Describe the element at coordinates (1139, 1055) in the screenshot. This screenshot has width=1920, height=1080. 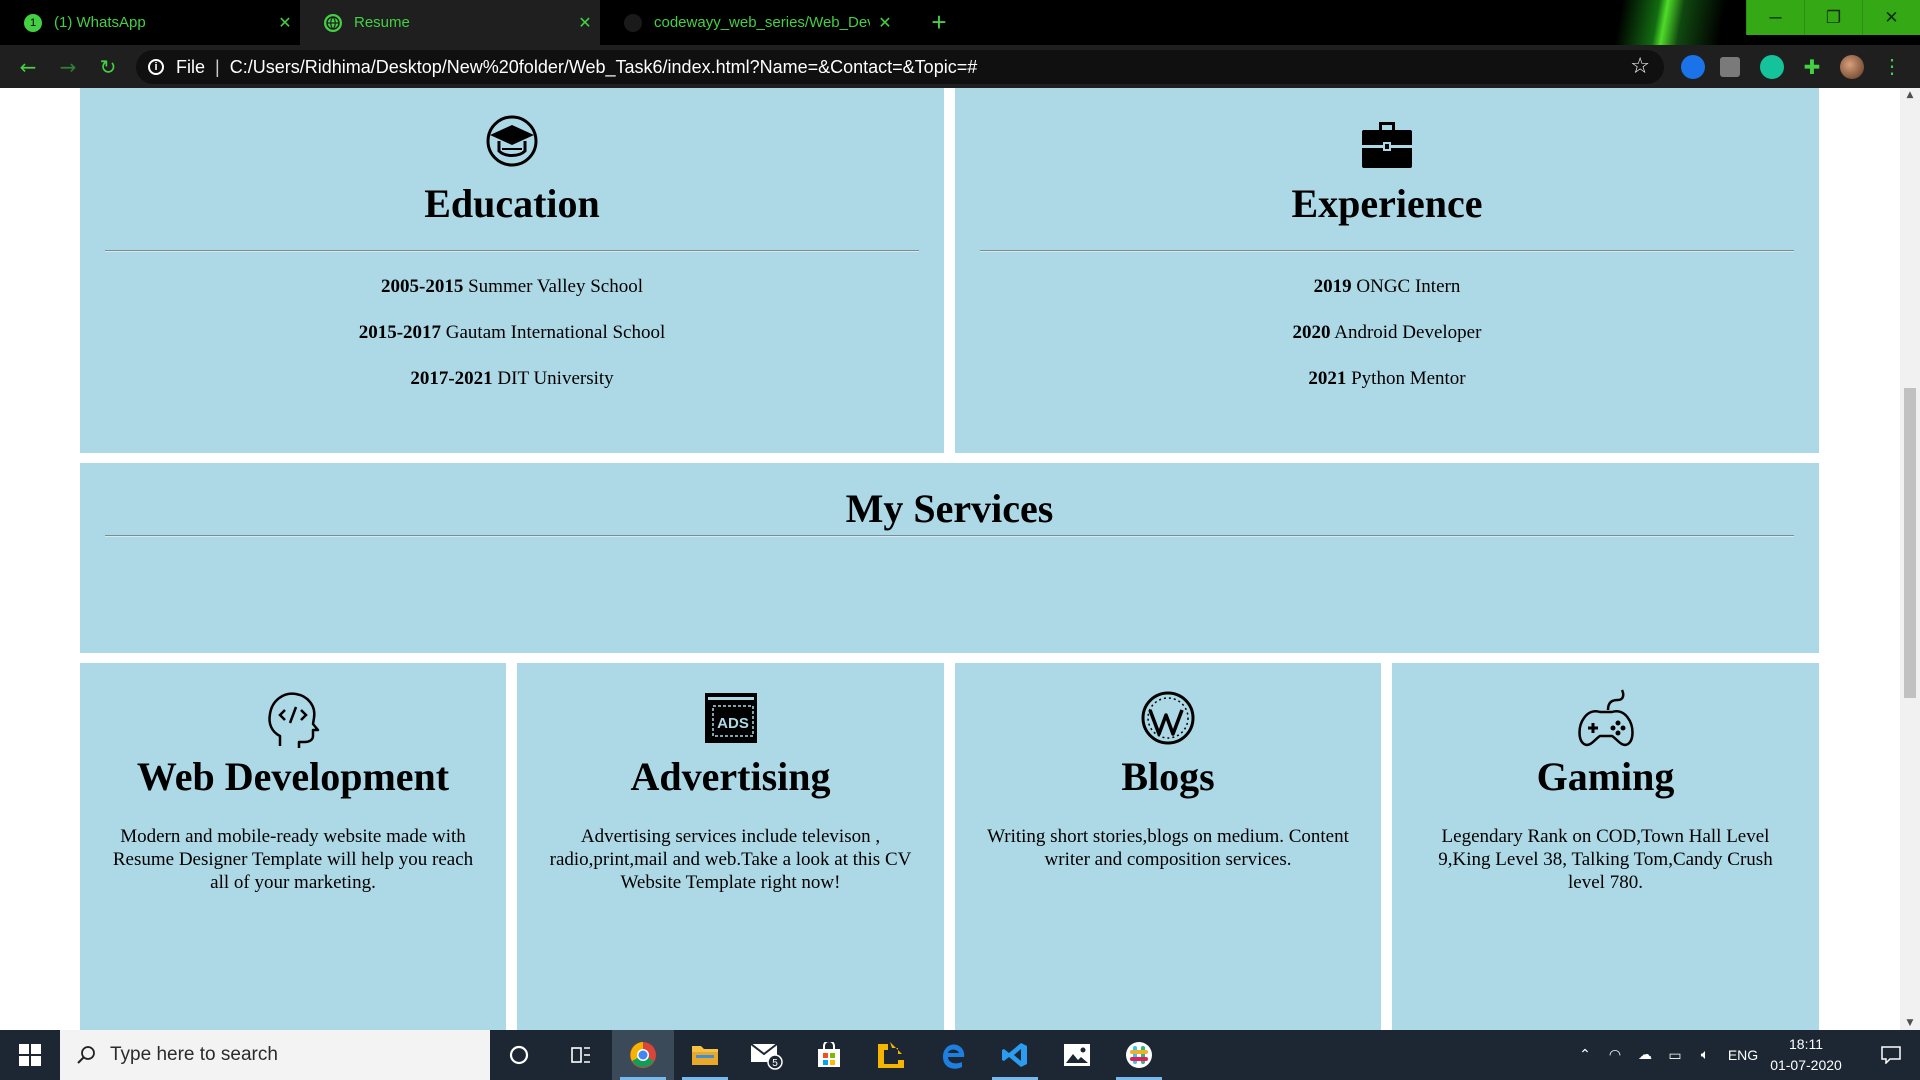
I see `slack-icon` at that location.